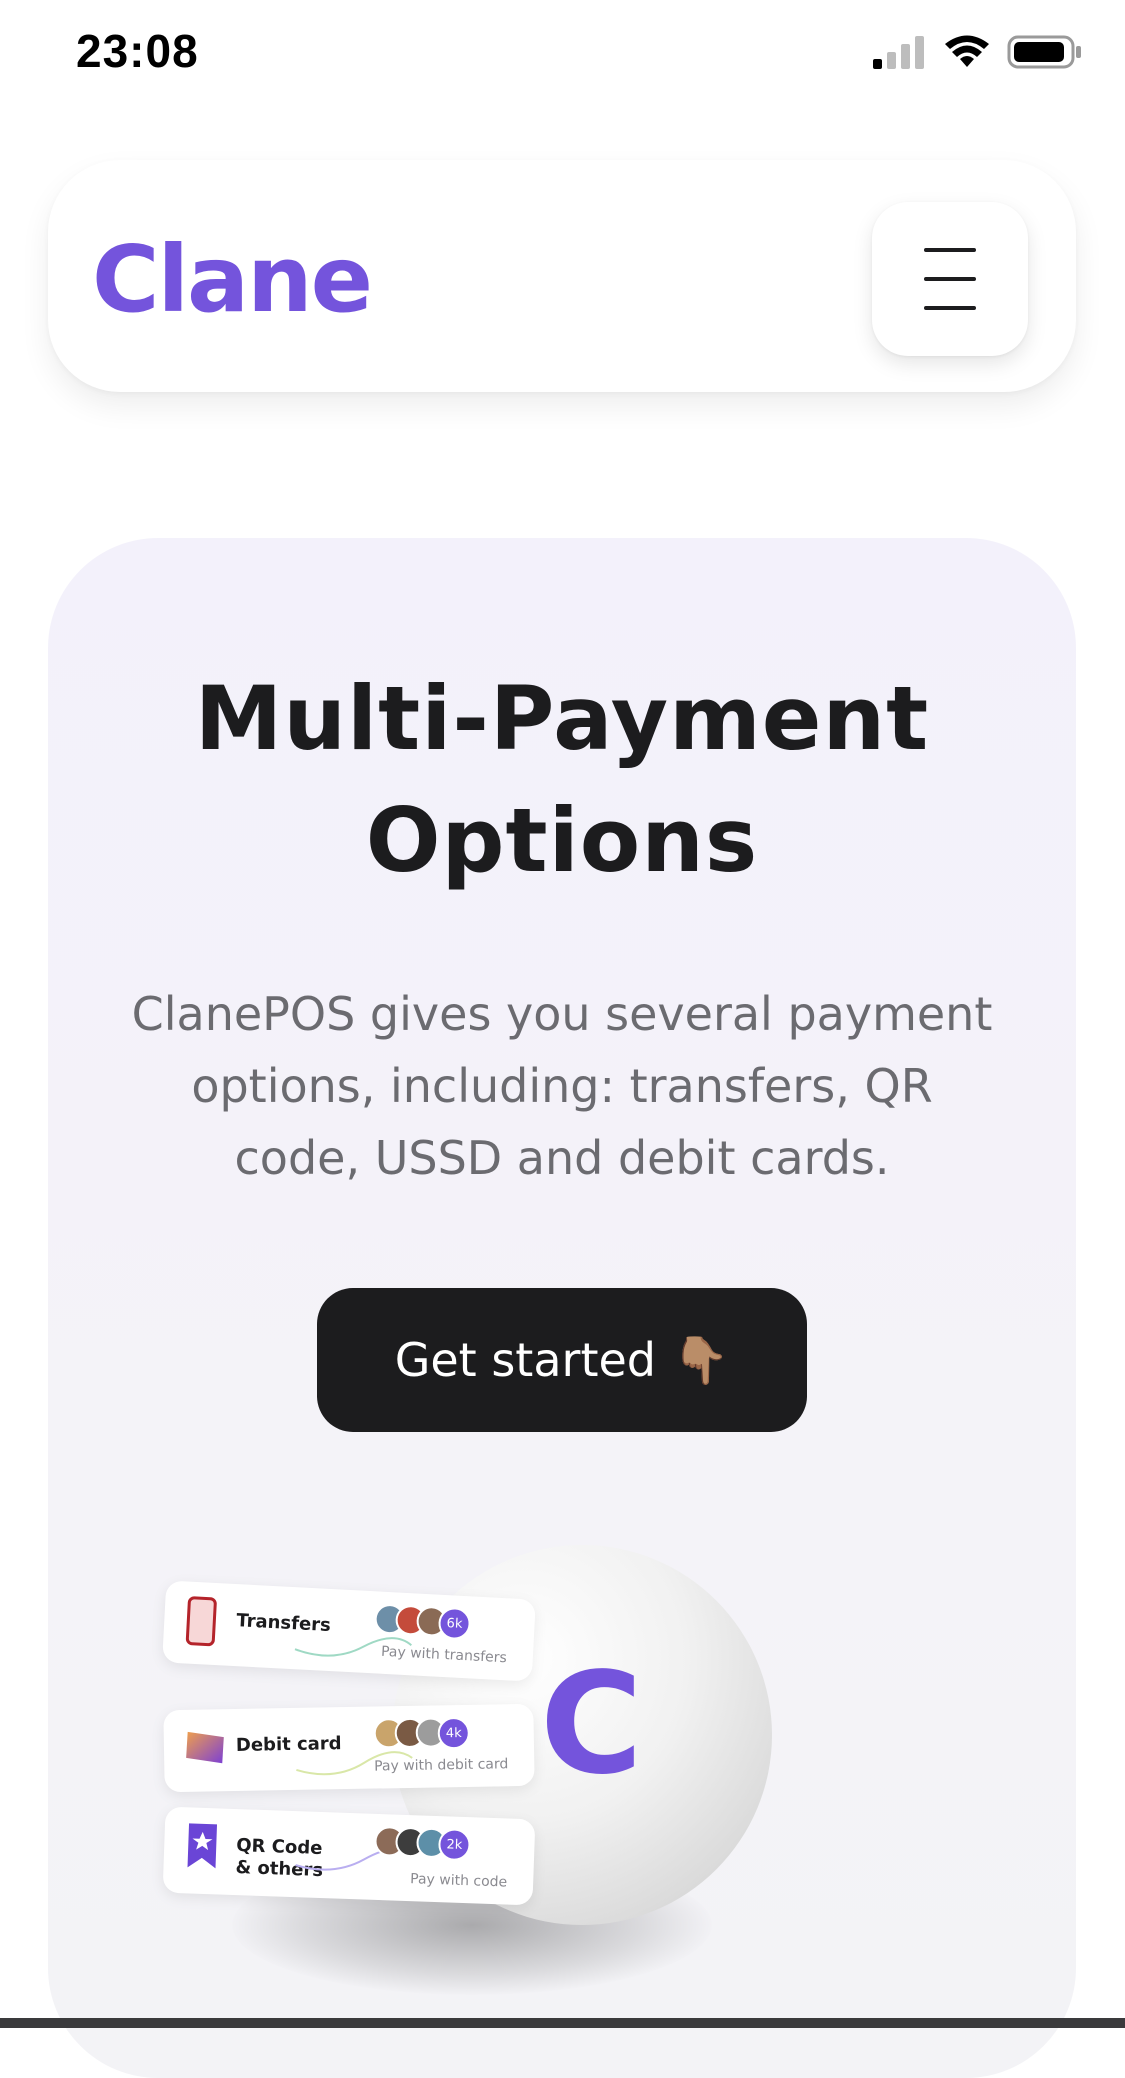 The image size is (1125, 2078). What do you see at coordinates (137, 51) in the screenshot?
I see `status-time: 23:08` at bounding box center [137, 51].